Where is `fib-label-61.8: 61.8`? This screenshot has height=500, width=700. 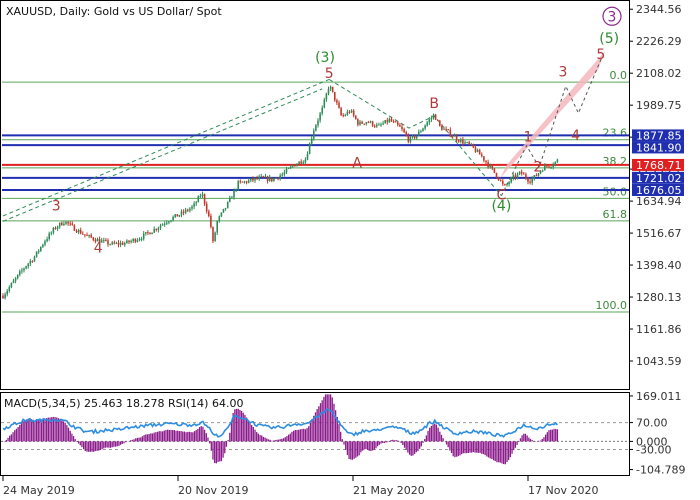
fib-label-61.8: 61.8 is located at coordinates (615, 214).